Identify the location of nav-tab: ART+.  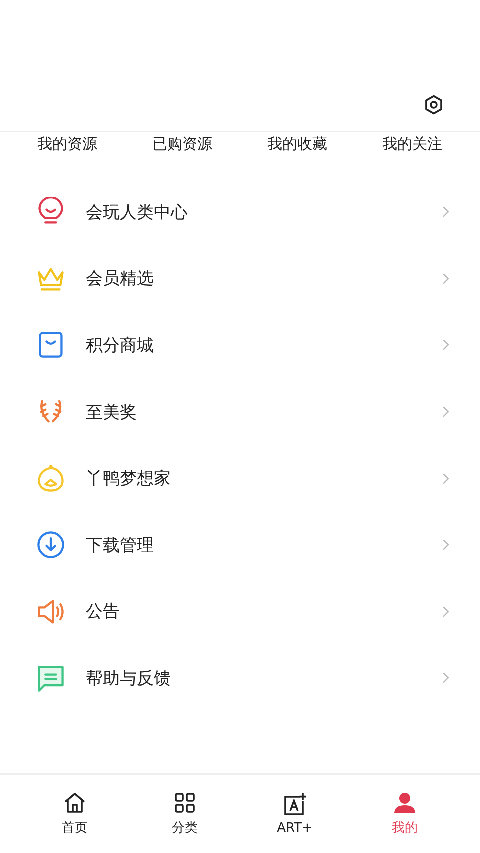
(295, 814).